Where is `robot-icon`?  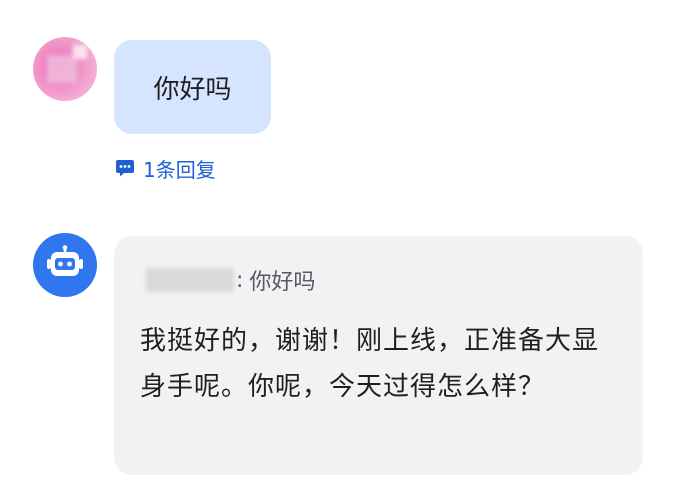 robot-icon is located at coordinates (65, 265).